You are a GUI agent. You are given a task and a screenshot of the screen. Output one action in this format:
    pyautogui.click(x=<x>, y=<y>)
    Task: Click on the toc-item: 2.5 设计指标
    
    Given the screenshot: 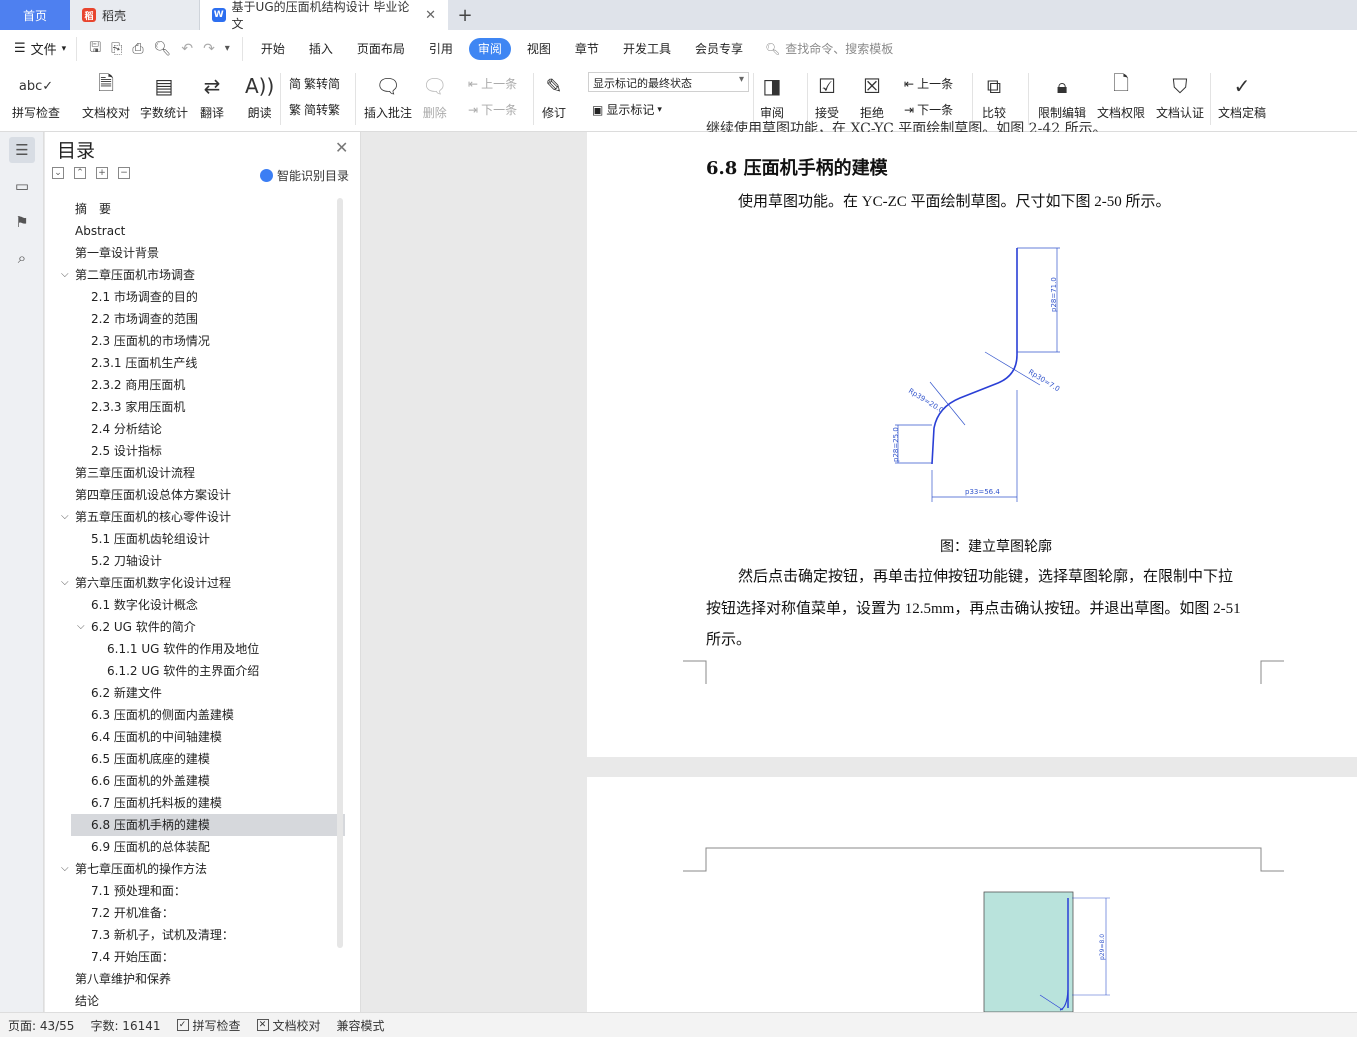 What is the action you would take?
    pyautogui.click(x=195, y=451)
    